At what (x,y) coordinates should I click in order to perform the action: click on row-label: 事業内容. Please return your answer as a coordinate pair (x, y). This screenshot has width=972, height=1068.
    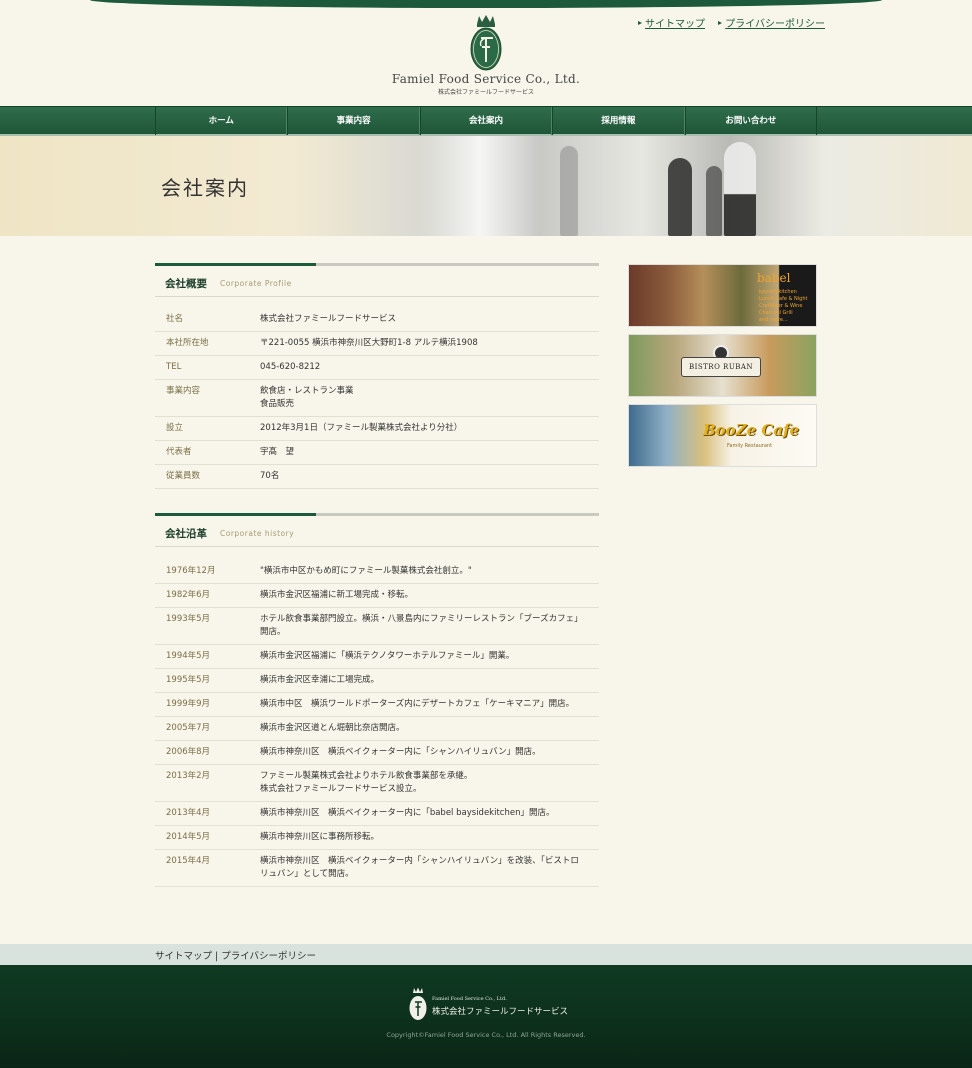
    Looking at the image, I should click on (207, 398).